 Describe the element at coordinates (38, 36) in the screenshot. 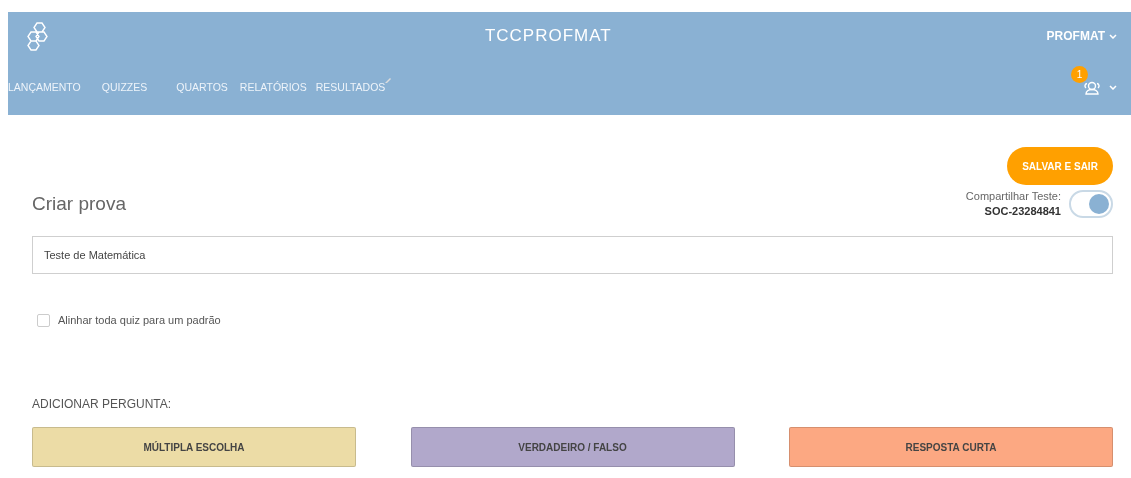

I see `honeycomb-logo-icon` at that location.